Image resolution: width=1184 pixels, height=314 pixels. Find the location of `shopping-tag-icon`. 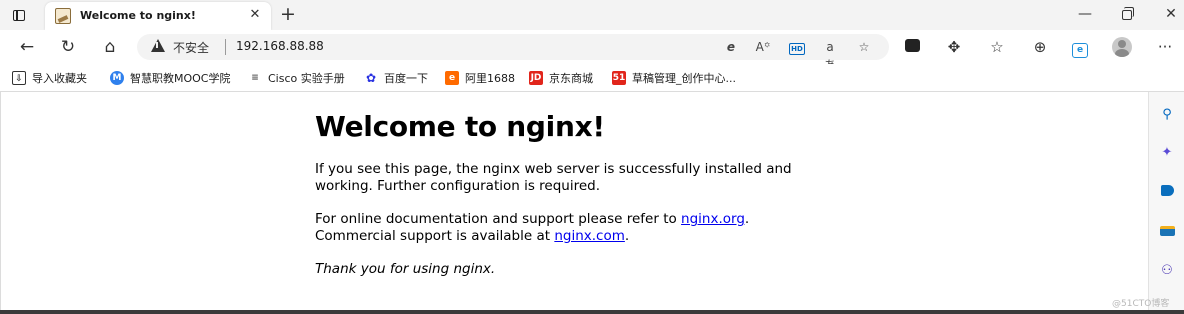

shopping-tag-icon is located at coordinates (1167, 193).